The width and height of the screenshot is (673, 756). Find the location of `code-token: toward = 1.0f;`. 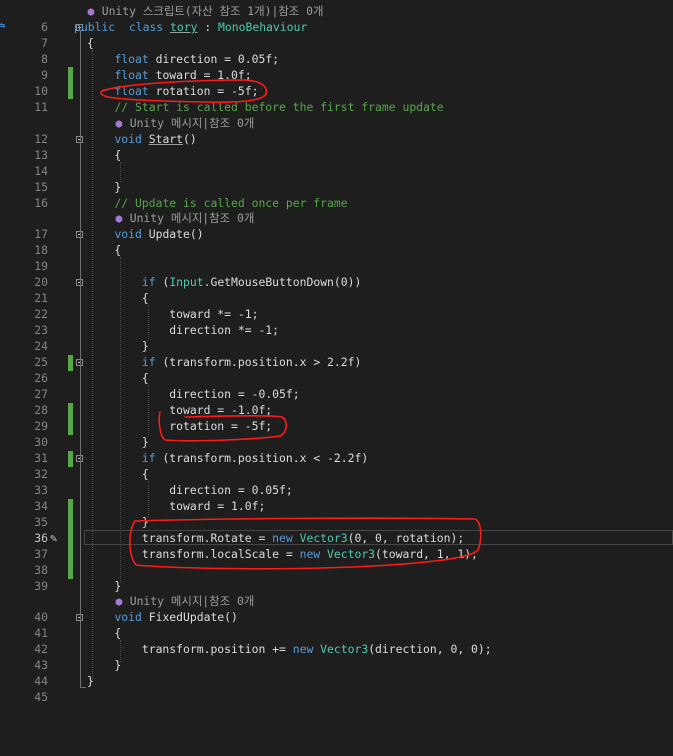

code-token: toward = 1.0f; is located at coordinates (176, 506).